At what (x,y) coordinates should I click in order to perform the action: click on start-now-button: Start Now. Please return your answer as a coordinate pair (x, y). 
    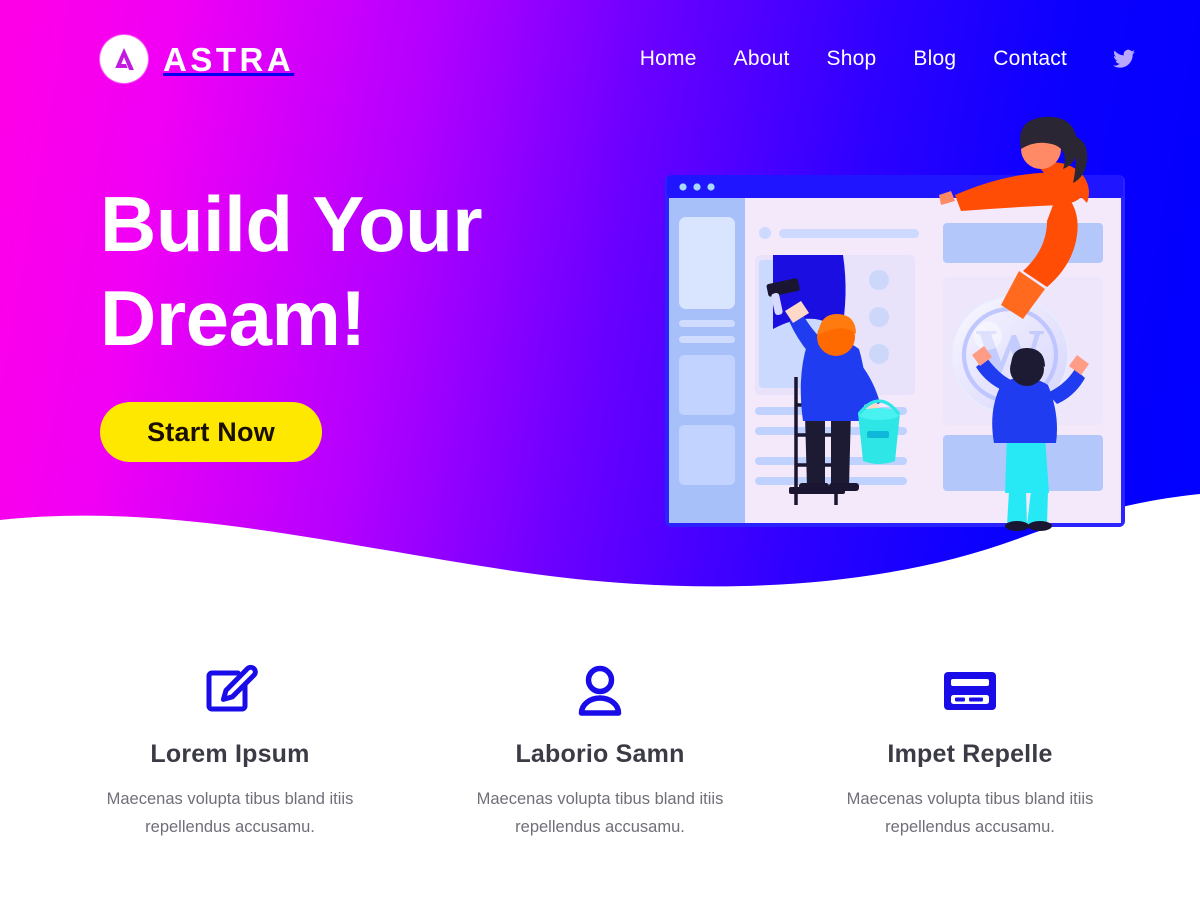
    Looking at the image, I should click on (211, 432).